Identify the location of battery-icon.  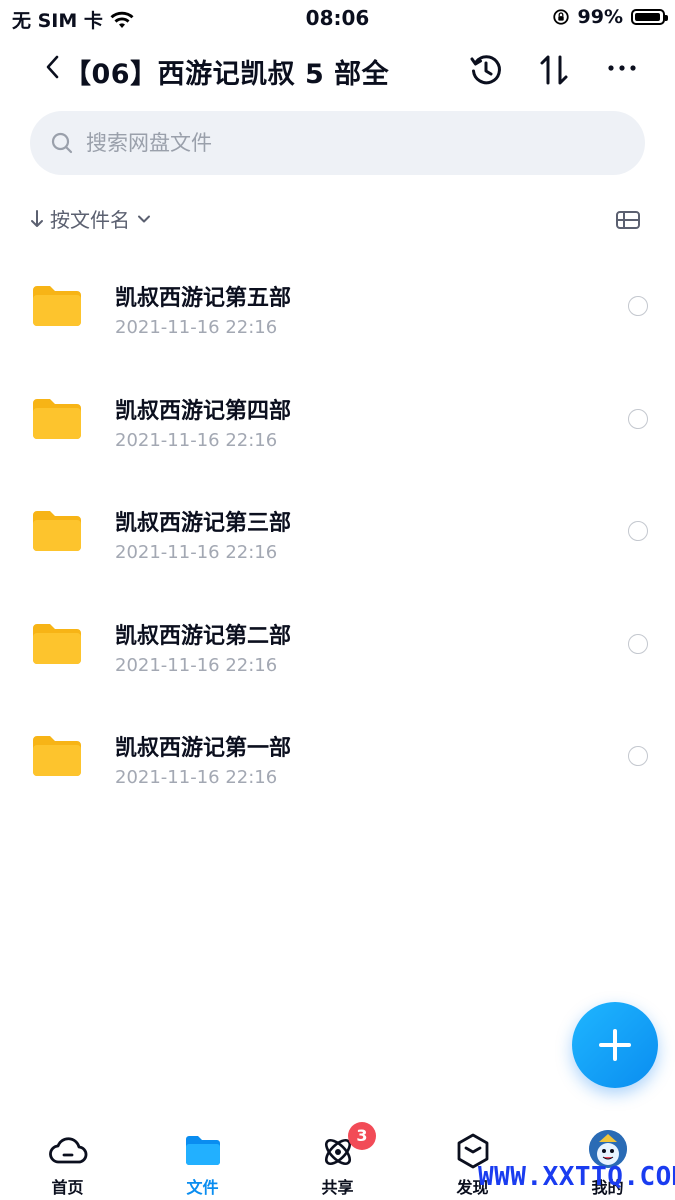
(649, 17).